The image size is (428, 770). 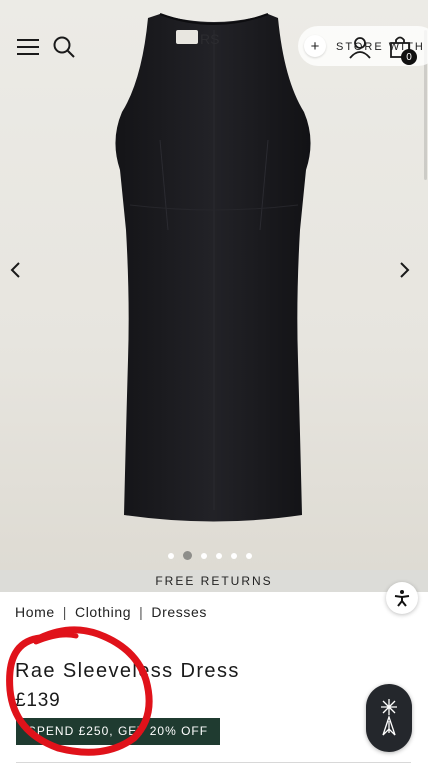 I want to click on bag-count-badge: 0, so click(x=409, y=57).